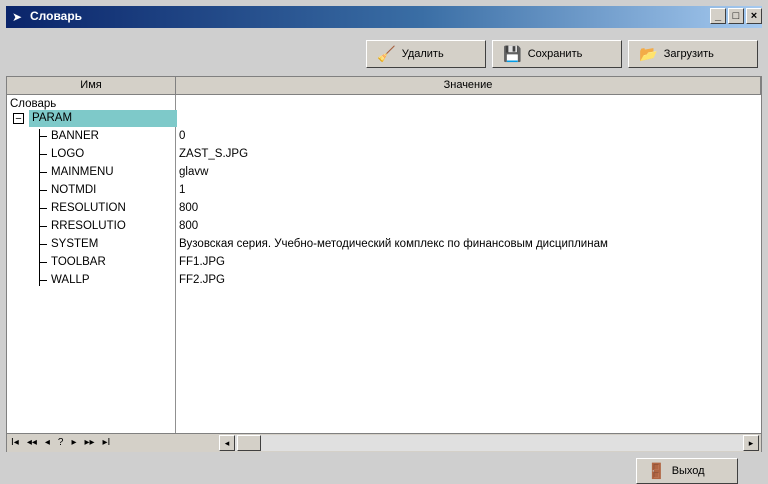  Describe the element at coordinates (648, 54) in the screenshot. I see `folder-open-icon: 📂` at that location.